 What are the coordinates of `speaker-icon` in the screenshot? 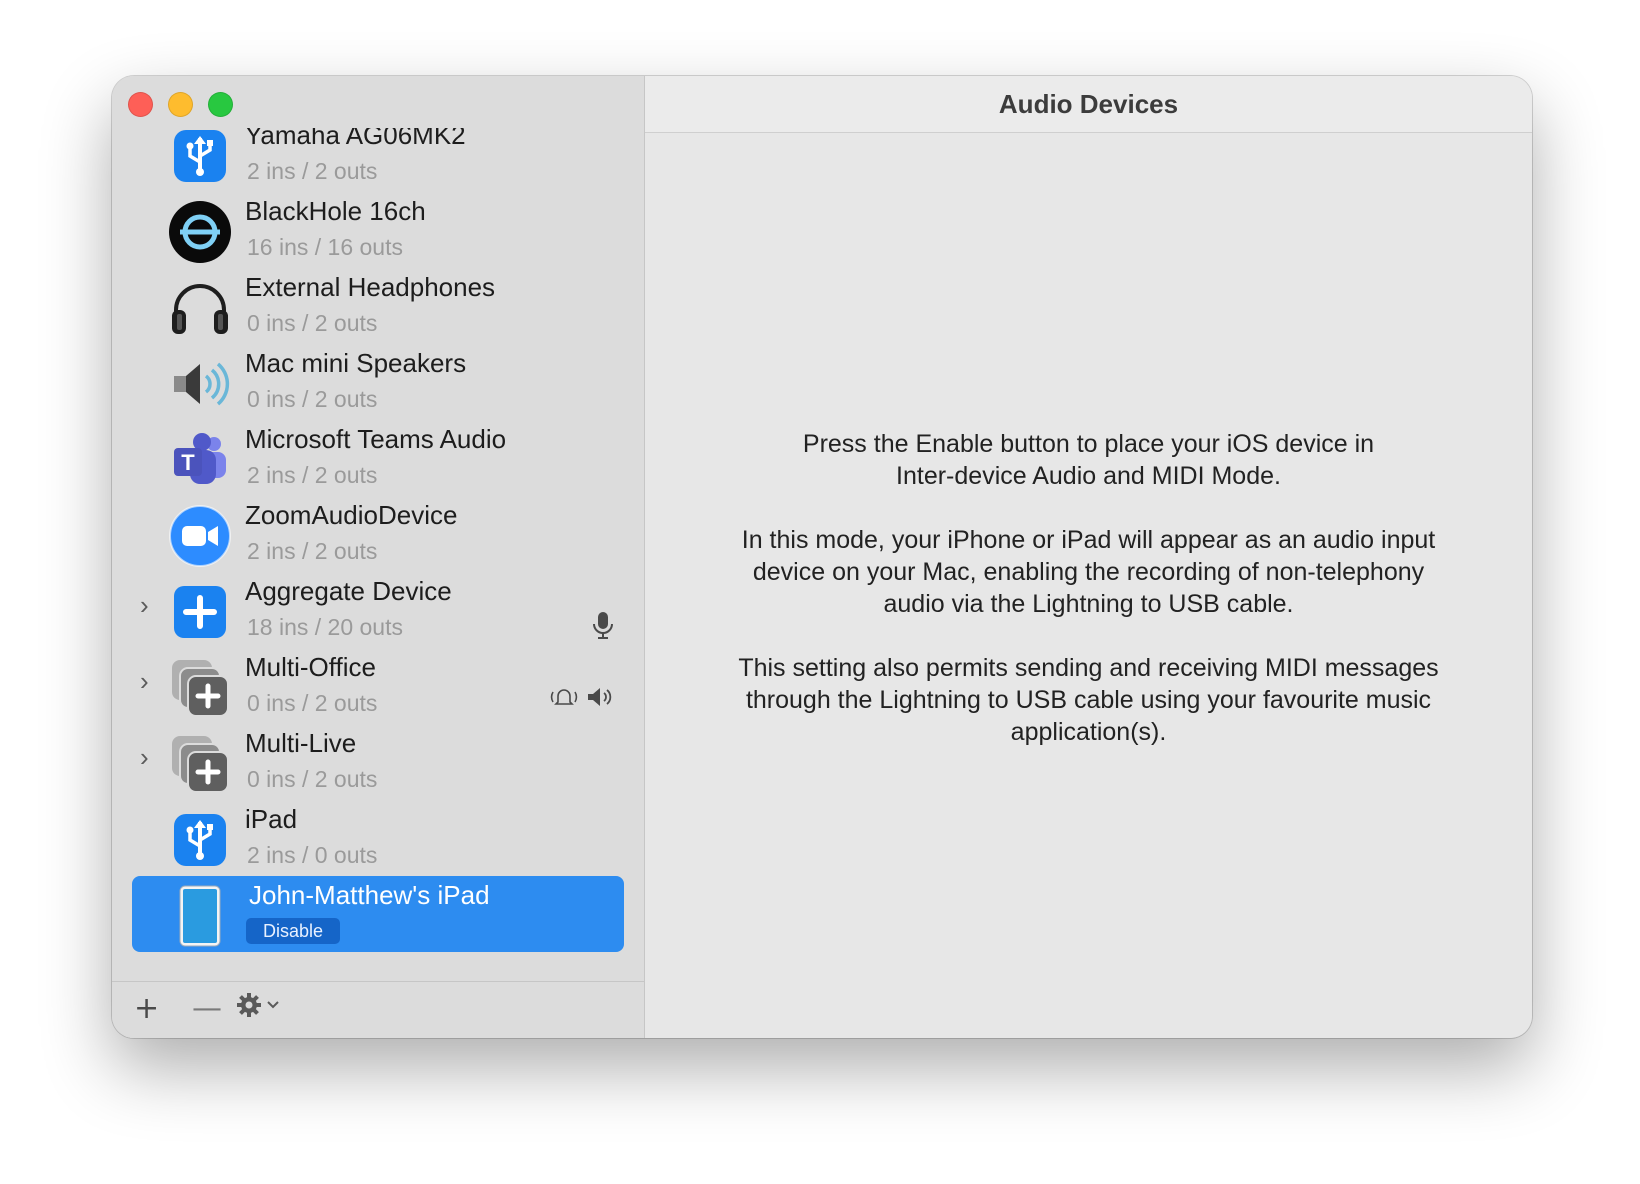 It's located at (202, 384).